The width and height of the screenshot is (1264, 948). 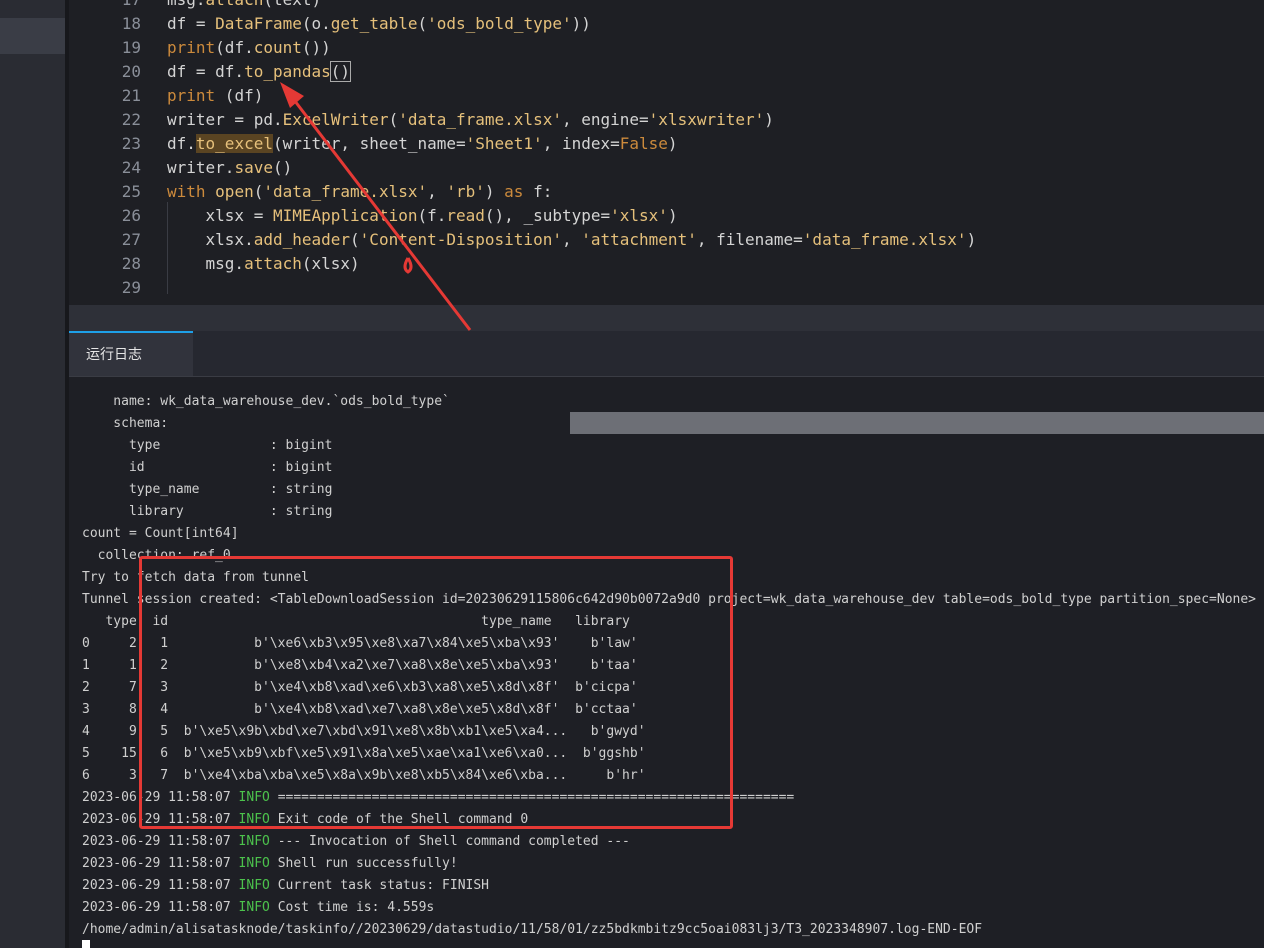 What do you see at coordinates (206, 71) in the screenshot?
I see `code-token: df = df.` at bounding box center [206, 71].